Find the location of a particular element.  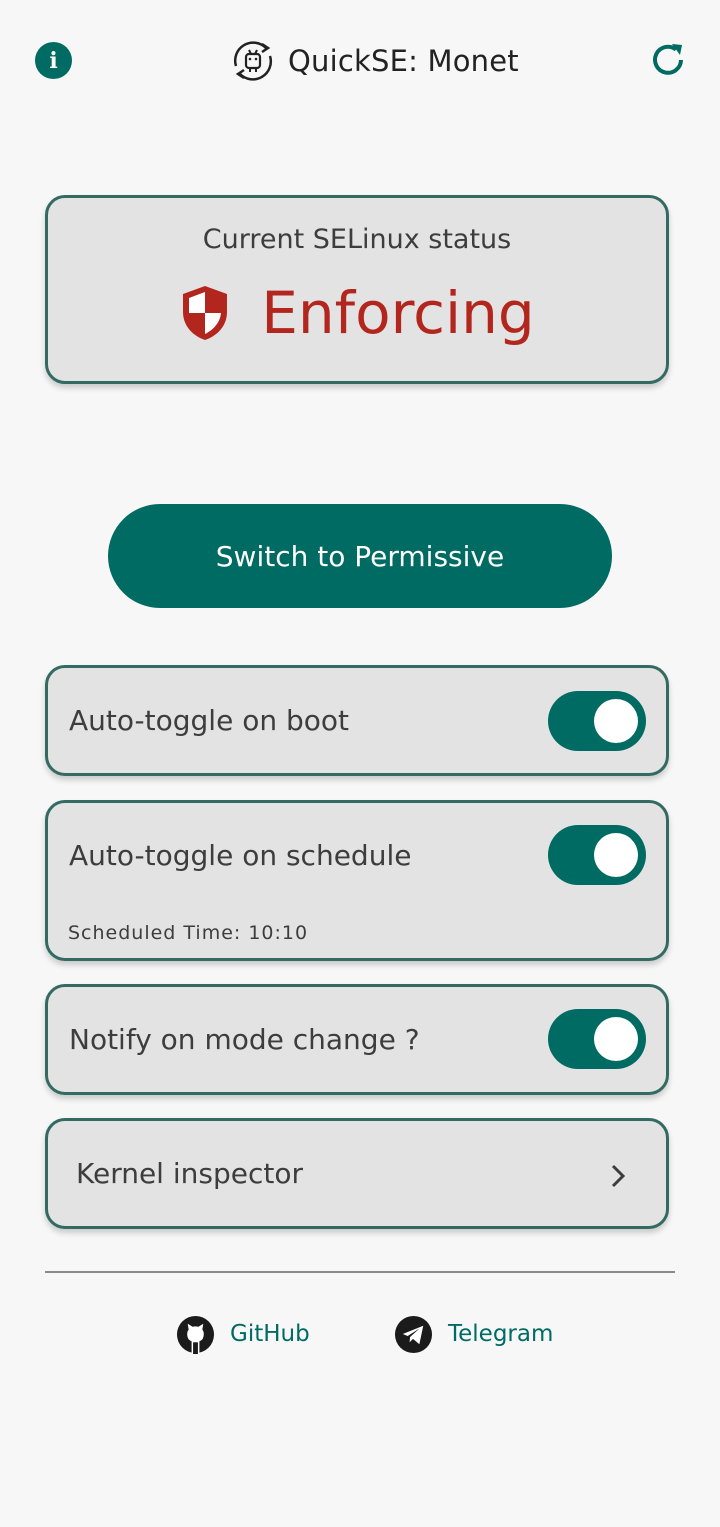

schedule-toggle-switch is located at coordinates (597, 855).